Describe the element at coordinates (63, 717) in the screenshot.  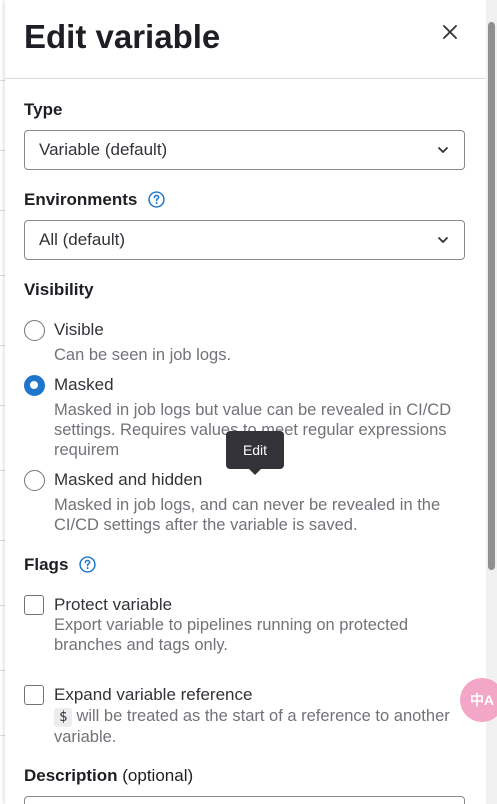
I see `dollar-code: $` at that location.